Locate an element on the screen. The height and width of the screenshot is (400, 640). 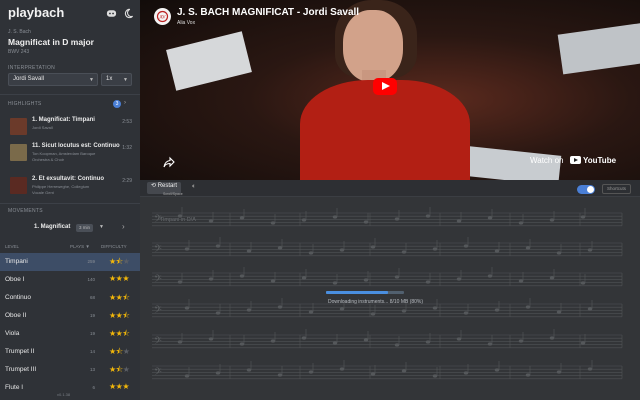
instrument-row: Viola 19 ★★⯪ is located at coordinates (70, 334).